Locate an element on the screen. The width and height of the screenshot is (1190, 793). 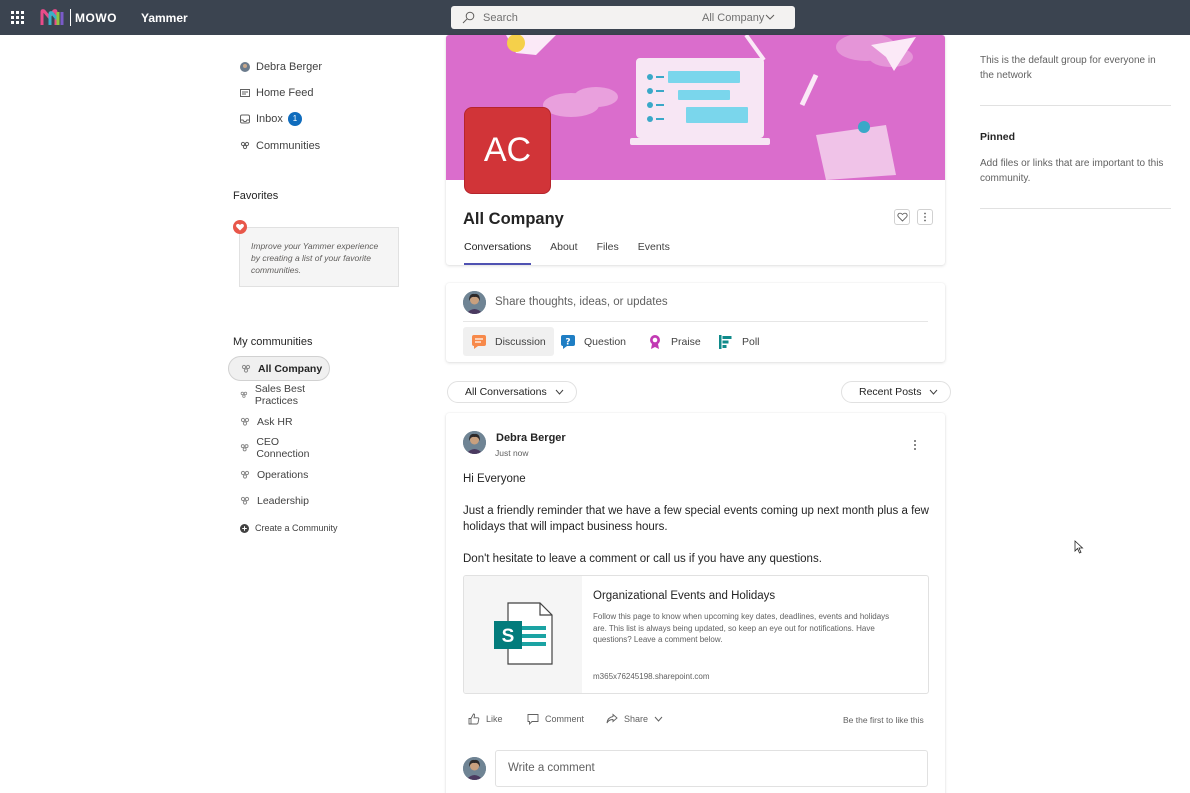
favorites-title: Favorites is located at coordinates (256, 196).